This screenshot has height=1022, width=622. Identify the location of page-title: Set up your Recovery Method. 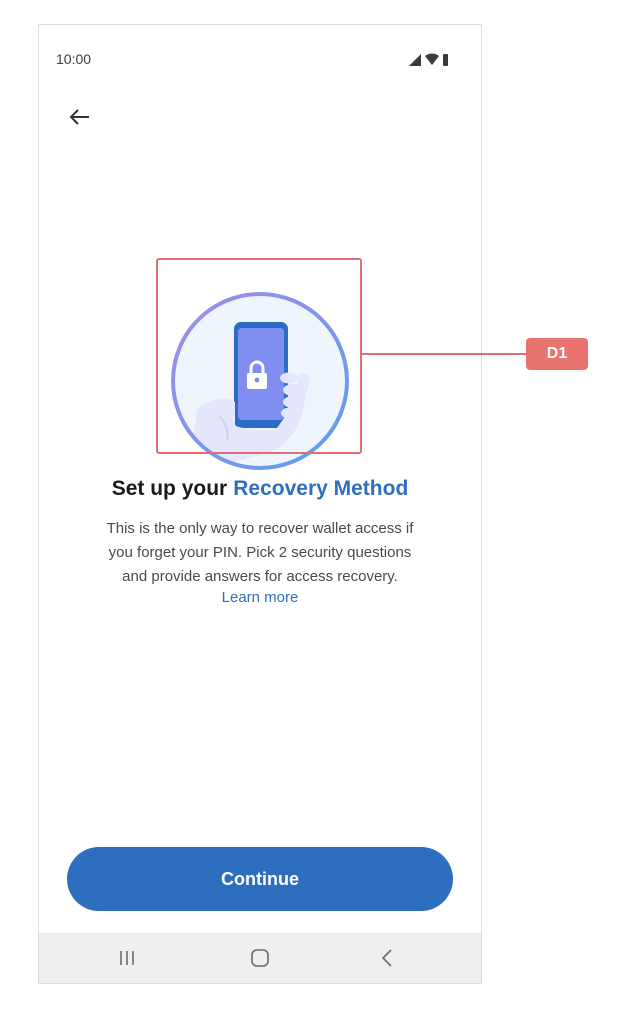
(260, 489).